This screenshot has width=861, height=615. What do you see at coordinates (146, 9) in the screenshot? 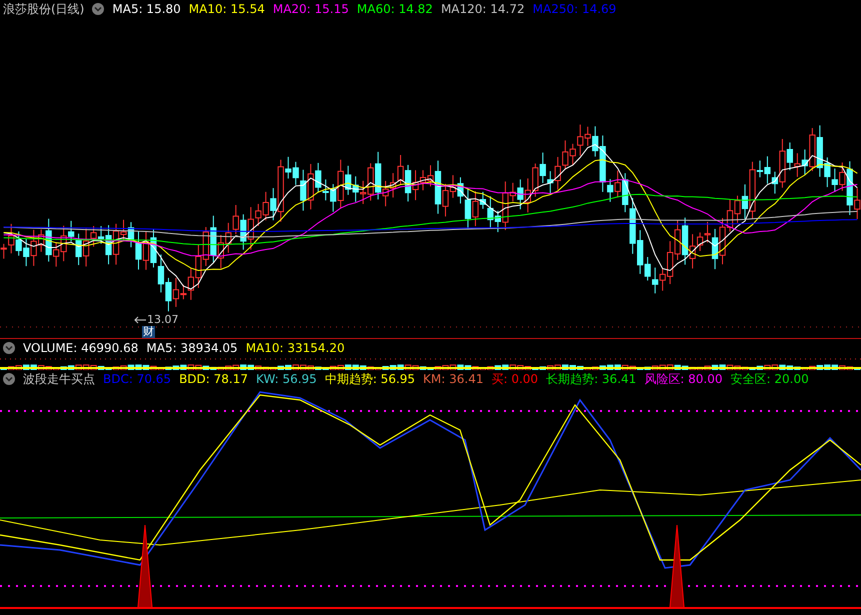
I see `ma-value: MA5: 15.80` at bounding box center [146, 9].